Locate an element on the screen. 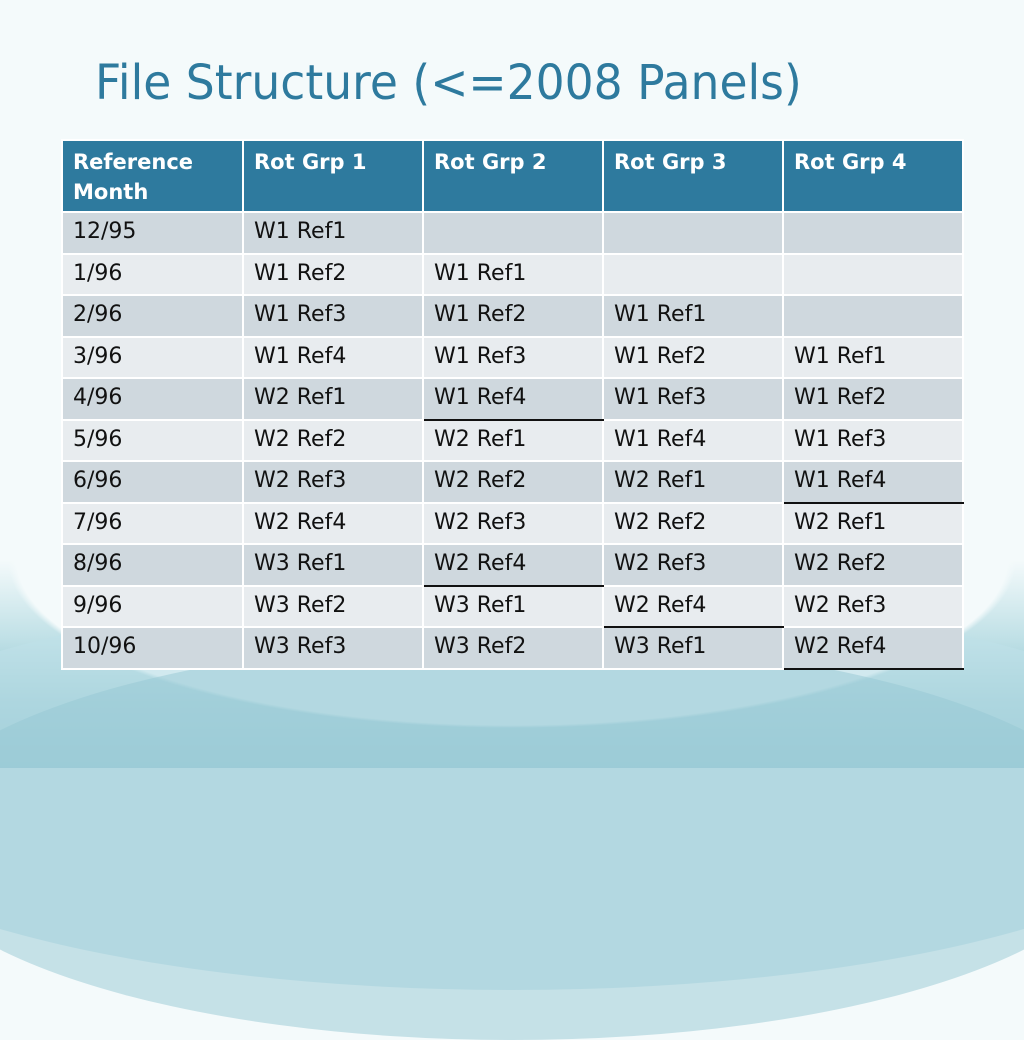  table-row: 5/96 W2 Ref2 W2 Ref1 W1 Ref4 W1 Ref3 is located at coordinates (512, 440).